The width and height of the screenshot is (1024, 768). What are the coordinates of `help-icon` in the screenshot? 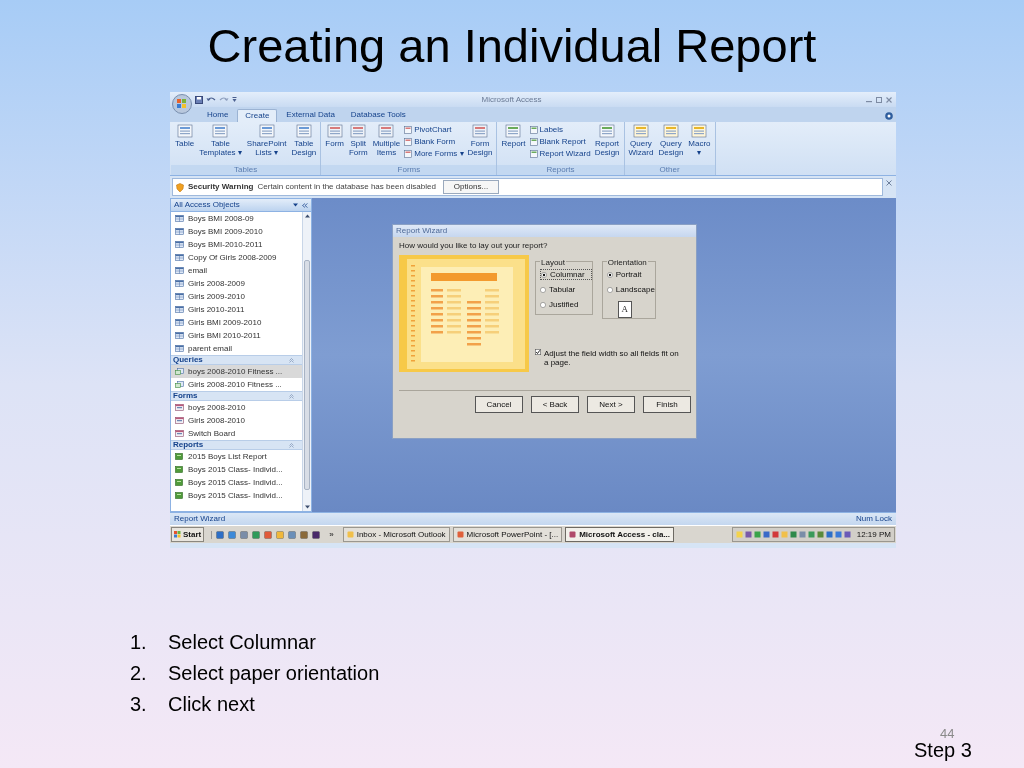 It's located at (889, 116).